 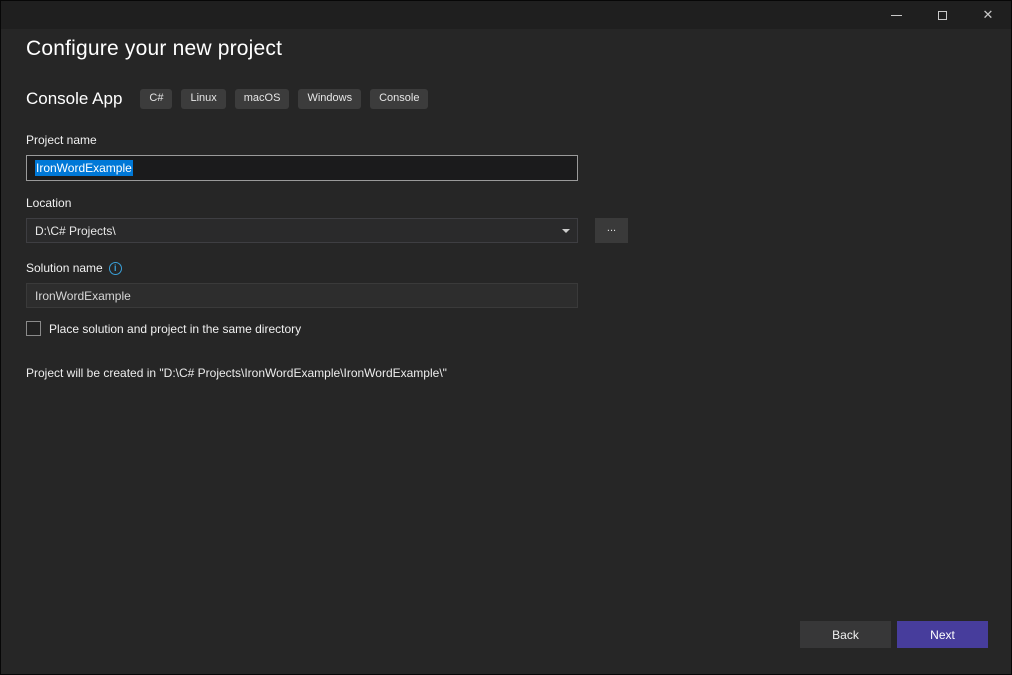 I want to click on tag-platform-linux: Linux, so click(x=203, y=99).